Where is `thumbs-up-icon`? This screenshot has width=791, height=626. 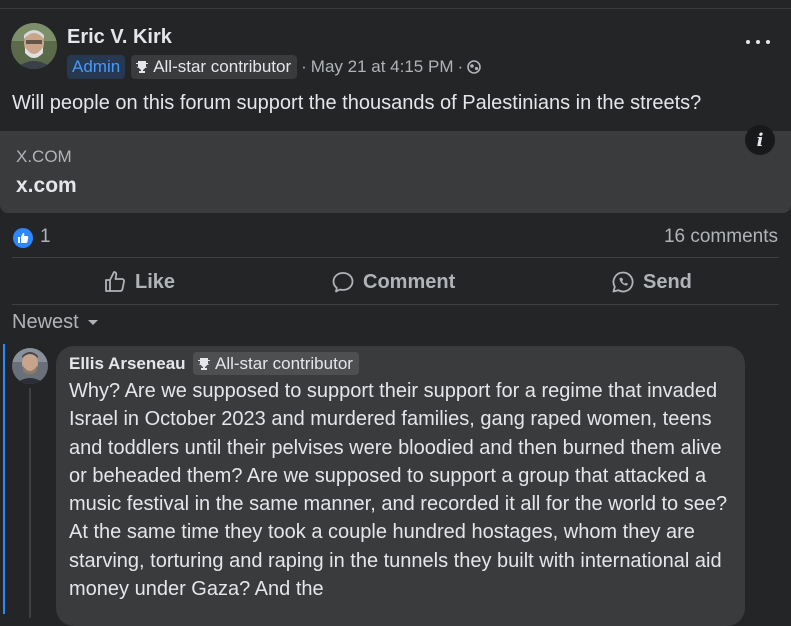
thumbs-up-icon is located at coordinates (115, 281).